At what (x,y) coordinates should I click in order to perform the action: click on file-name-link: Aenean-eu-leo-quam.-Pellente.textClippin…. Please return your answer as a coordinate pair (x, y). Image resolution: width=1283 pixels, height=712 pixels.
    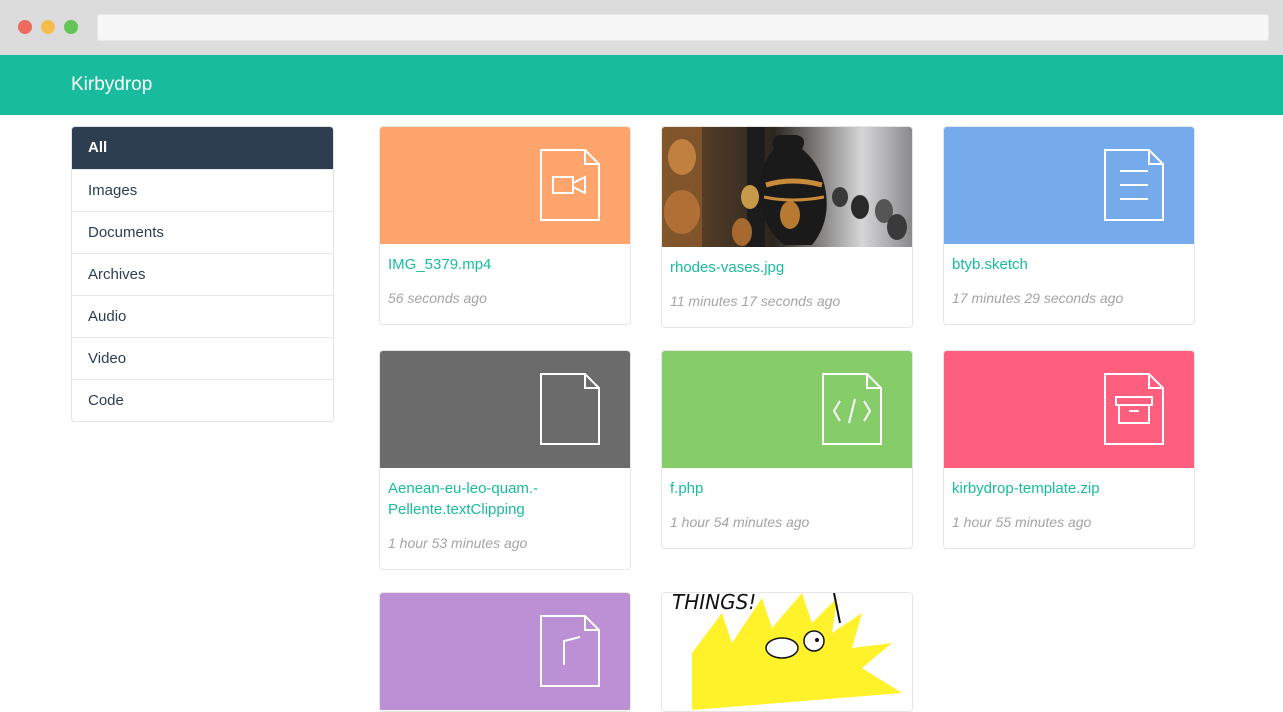
    Looking at the image, I should click on (505, 494).